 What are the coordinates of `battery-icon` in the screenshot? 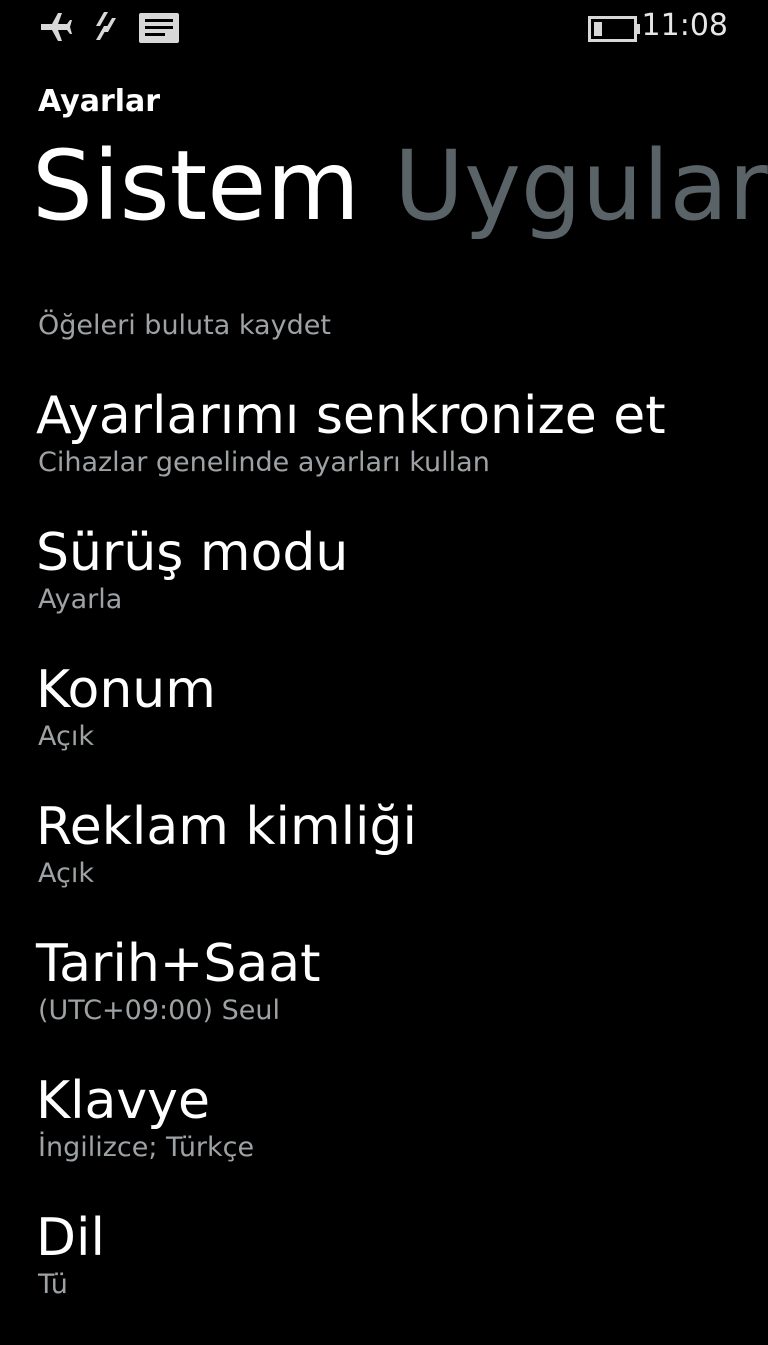 It's located at (615, 31).